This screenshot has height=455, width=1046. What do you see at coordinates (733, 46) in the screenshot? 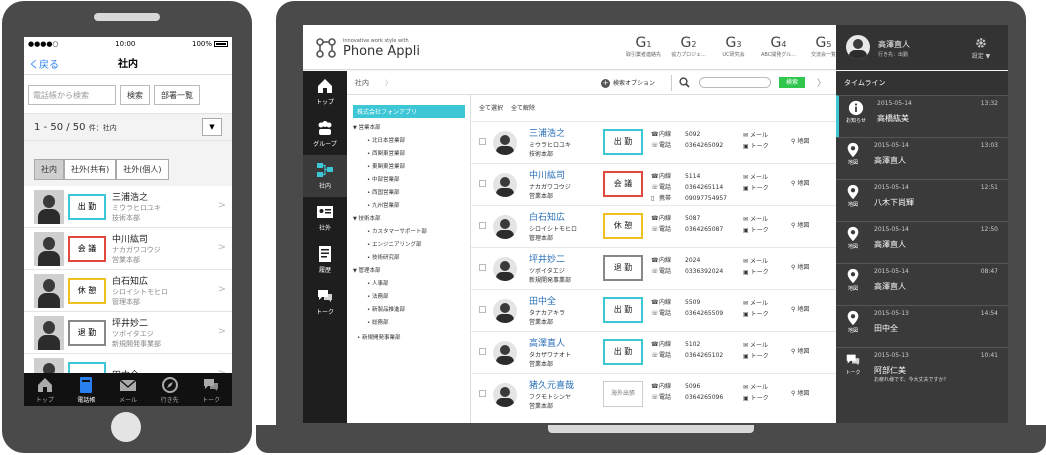
I see `group-nav-item-2: G3 UC研究会` at bounding box center [733, 46].